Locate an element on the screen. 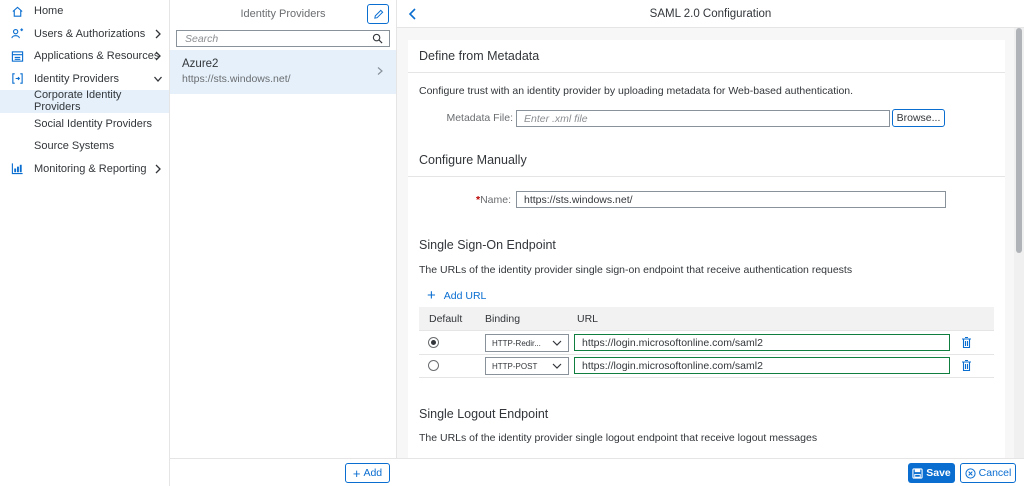  cancel-icon is located at coordinates (970, 473).